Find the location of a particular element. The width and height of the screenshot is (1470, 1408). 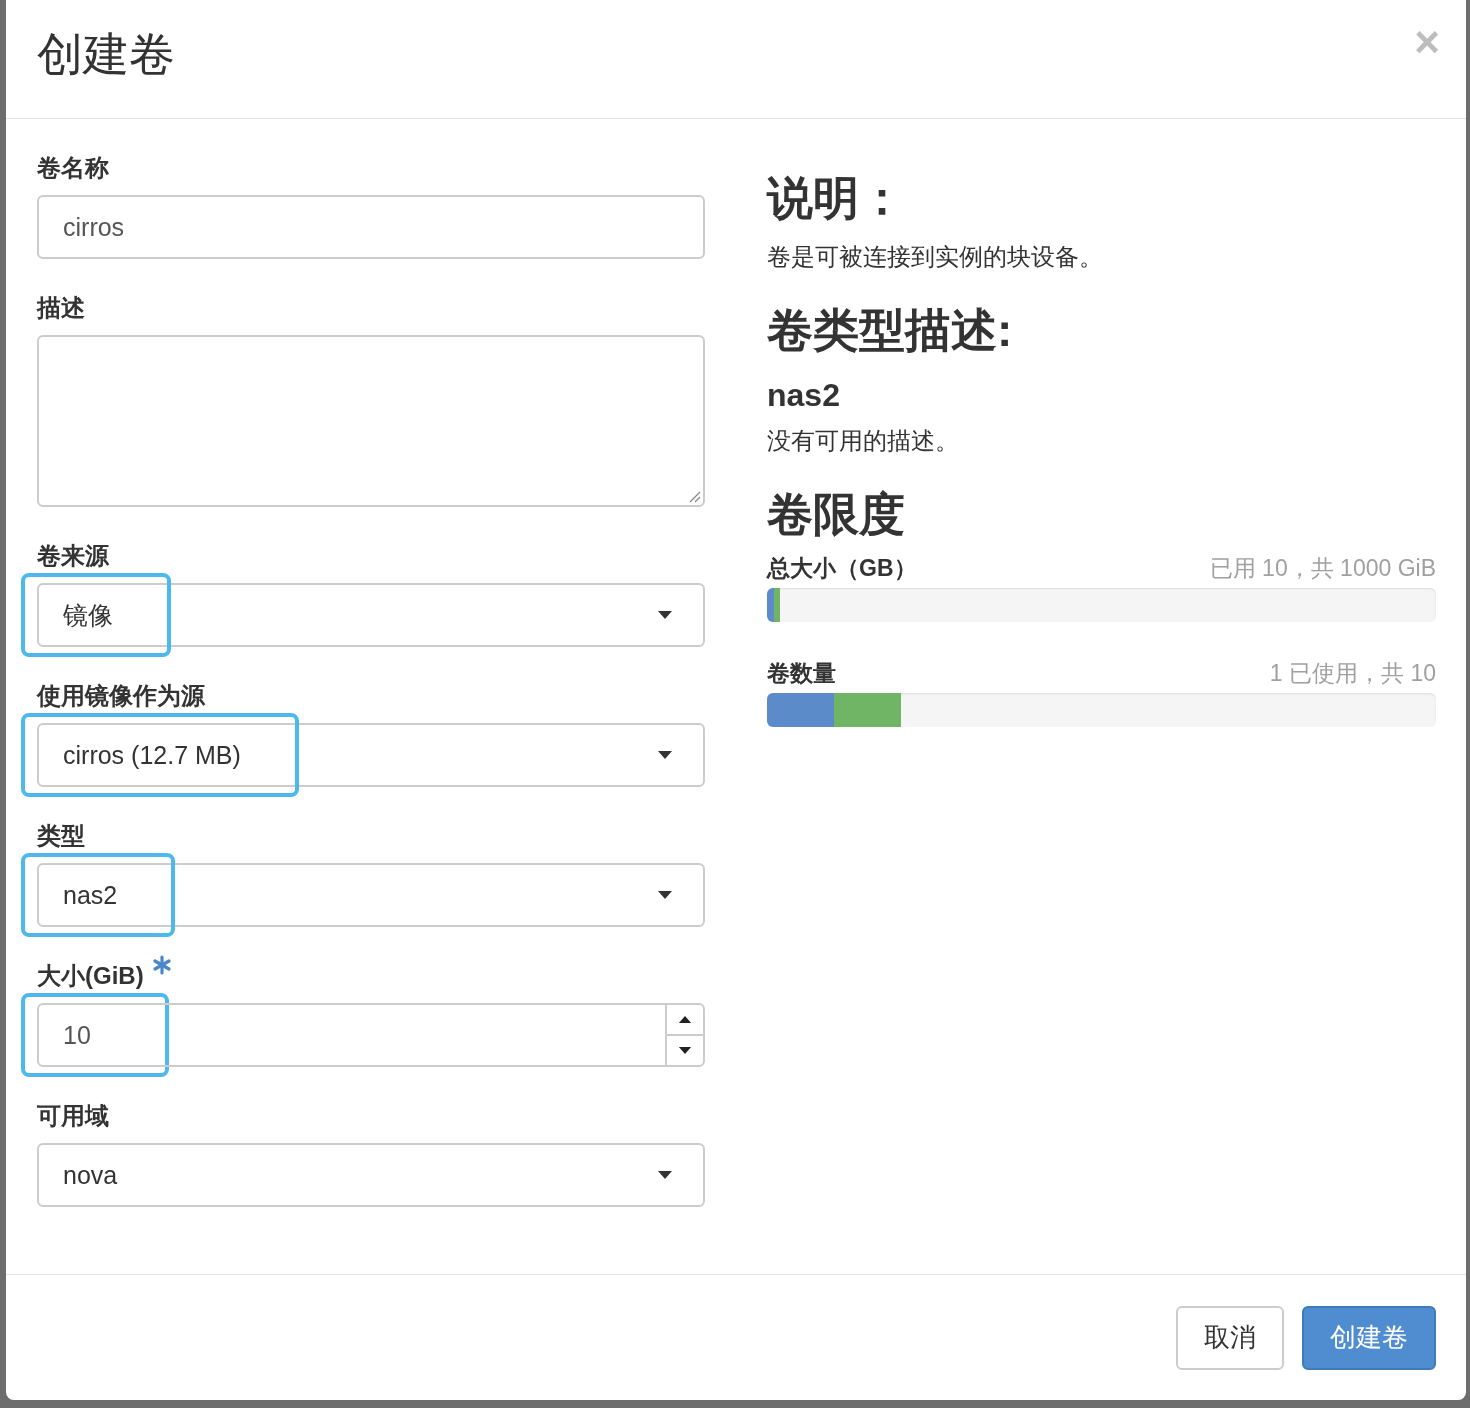

field-label: 卷名称 is located at coordinates (73, 168).